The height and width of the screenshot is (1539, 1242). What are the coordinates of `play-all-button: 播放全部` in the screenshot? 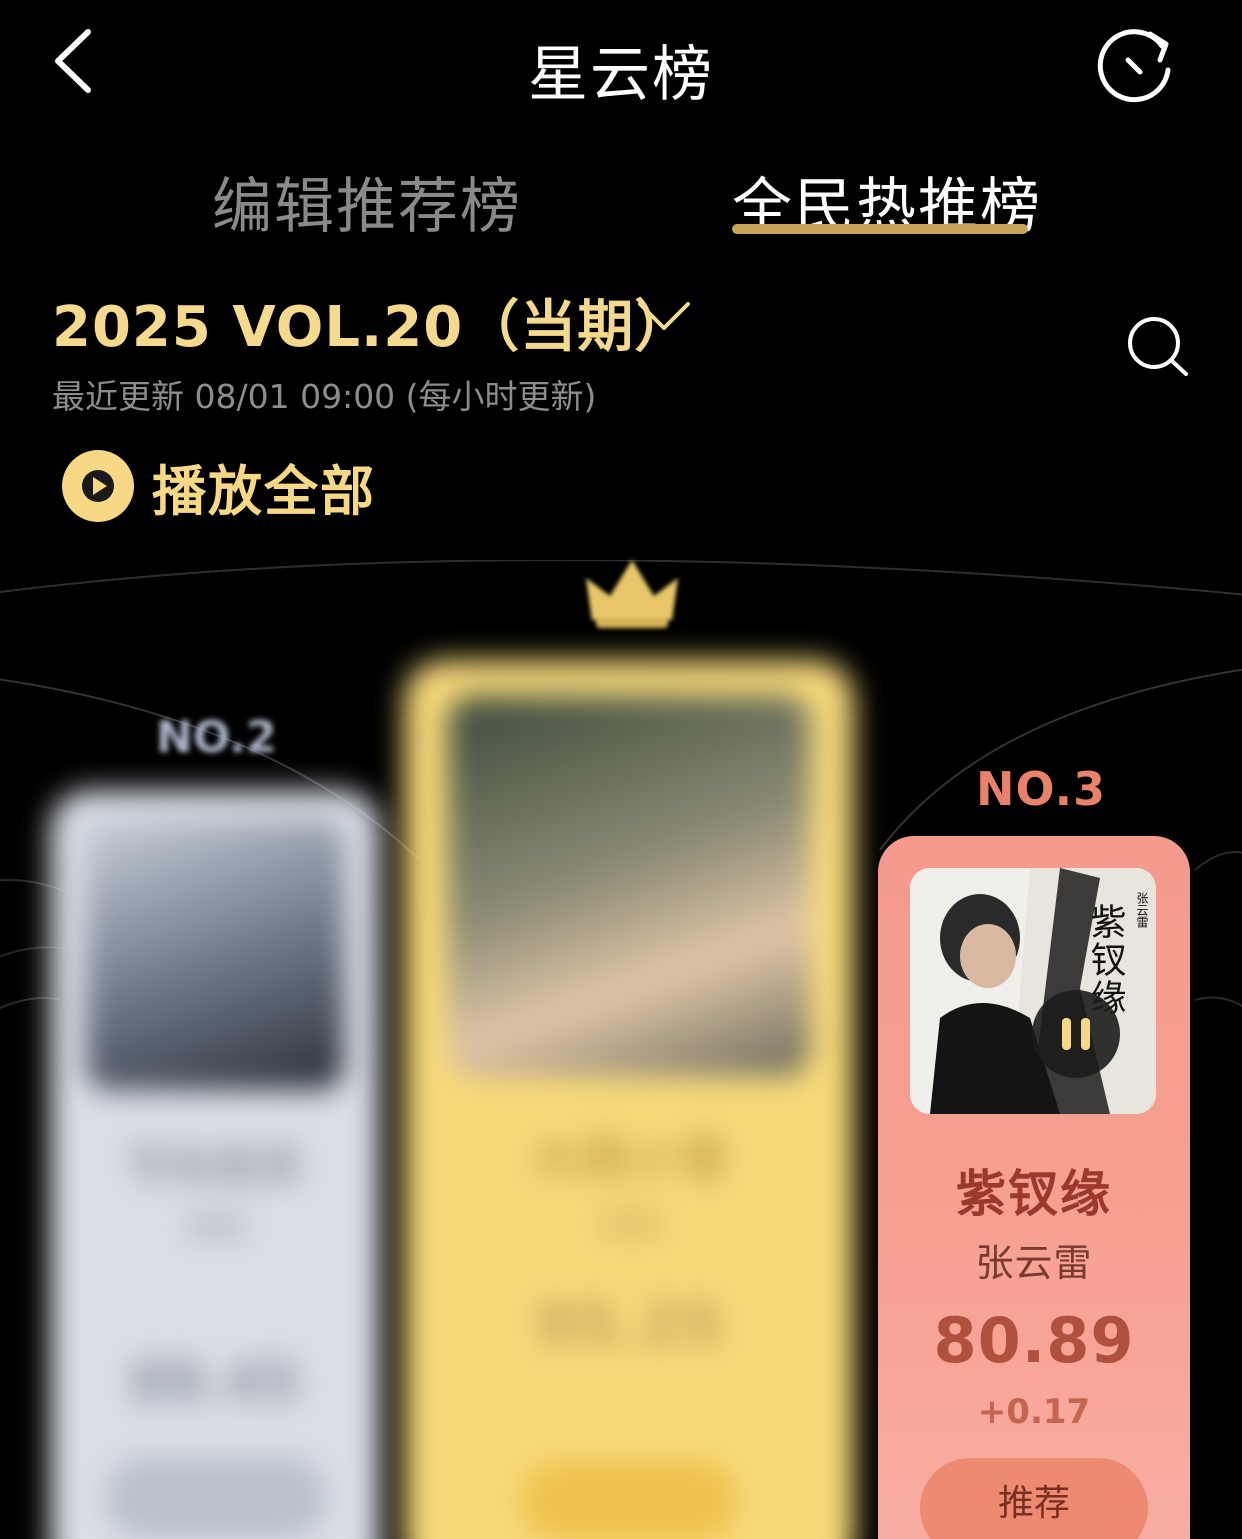 It's located at (219, 486).